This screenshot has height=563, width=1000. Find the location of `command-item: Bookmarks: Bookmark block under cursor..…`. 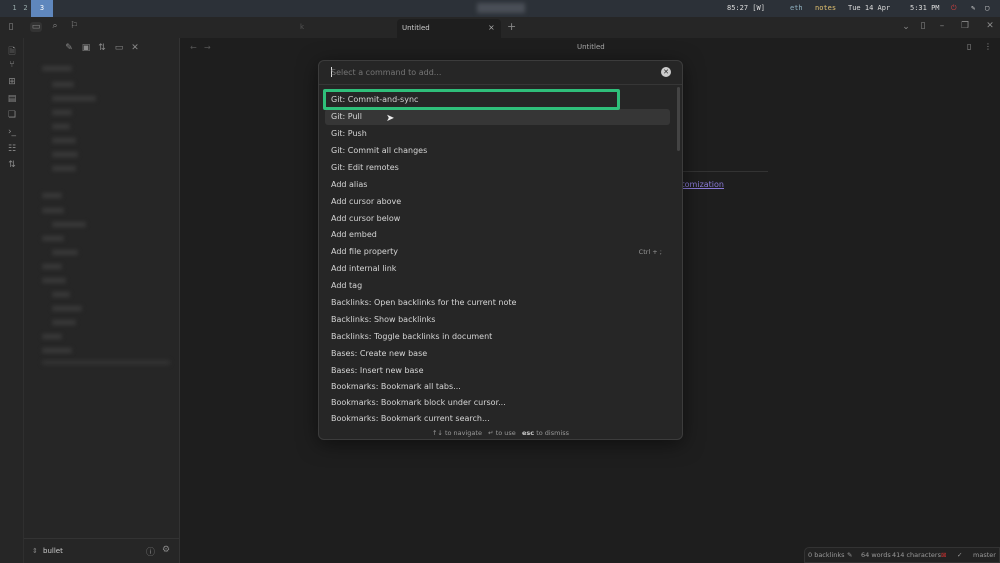

command-item: Bookmarks: Bookmark block under cursor..… is located at coordinates (497, 403).